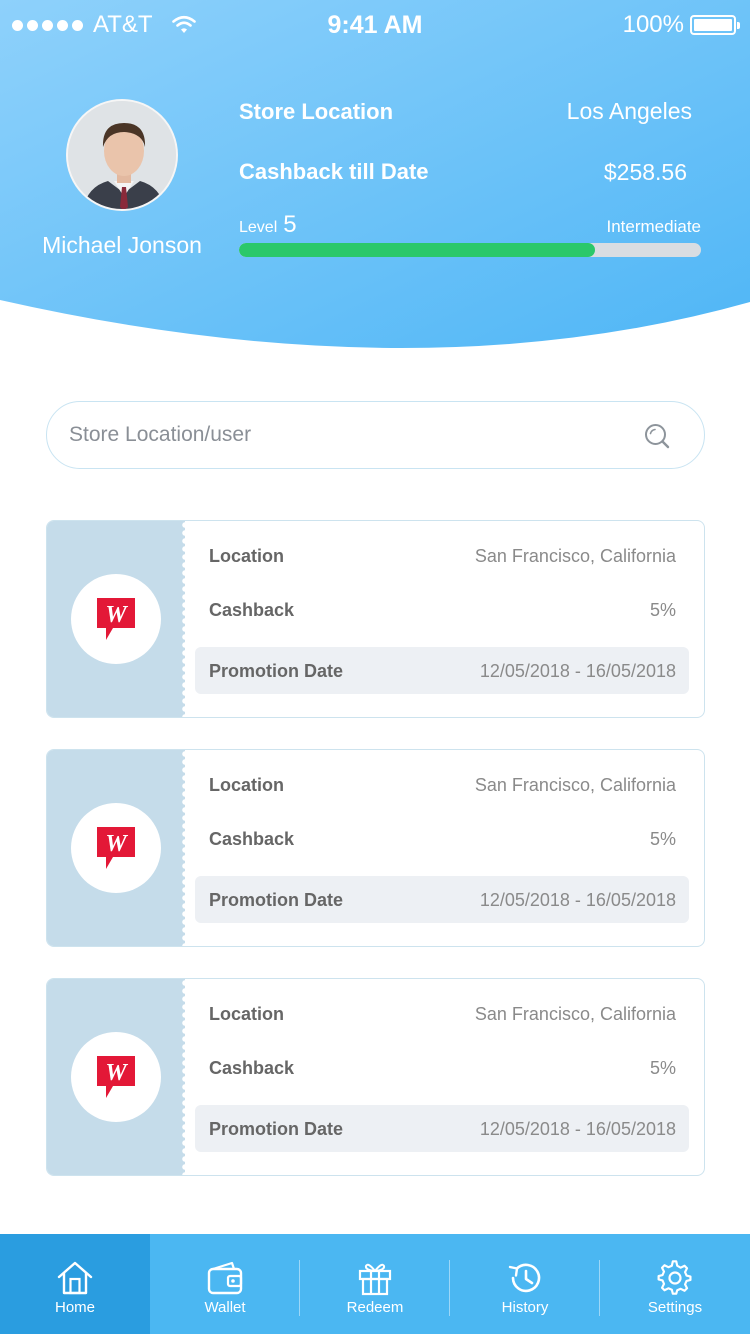 This screenshot has height=1334, width=750. I want to click on nav-redeem: Redeem, so click(375, 1284).